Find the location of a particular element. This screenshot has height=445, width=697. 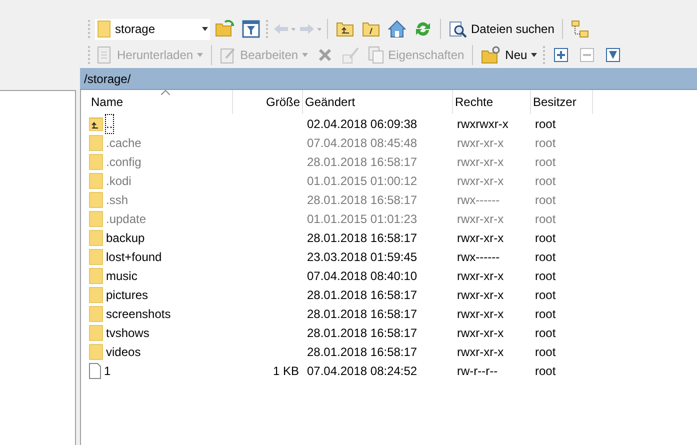

dropdown-arrow-icon is located at coordinates (205, 29).